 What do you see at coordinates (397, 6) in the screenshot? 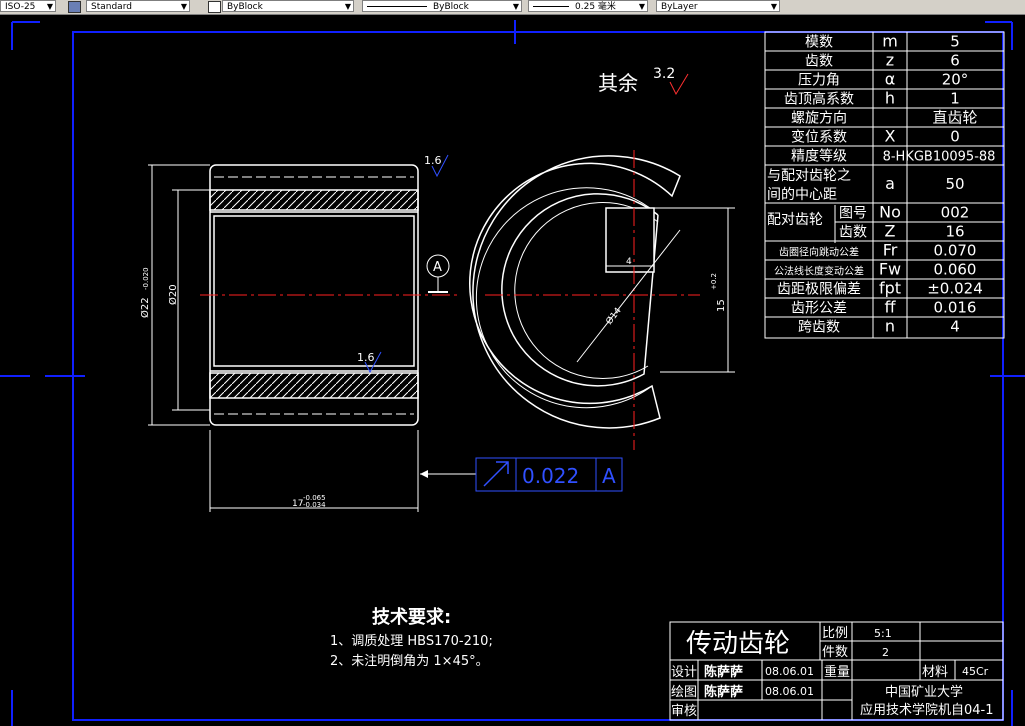
I see `linetype-sample` at bounding box center [397, 6].